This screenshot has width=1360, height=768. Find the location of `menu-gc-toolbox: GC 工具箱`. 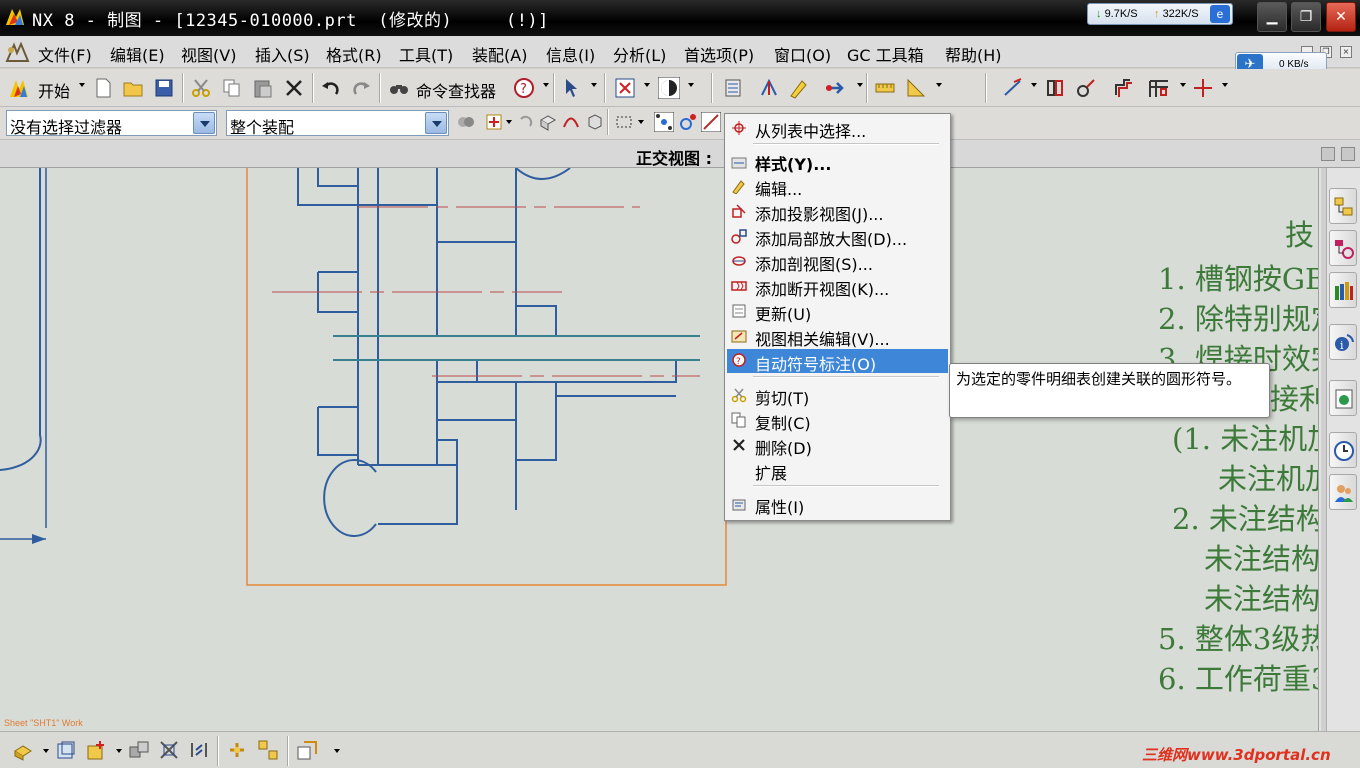

menu-gc-toolbox: GC 工具箱 is located at coordinates (885, 54).